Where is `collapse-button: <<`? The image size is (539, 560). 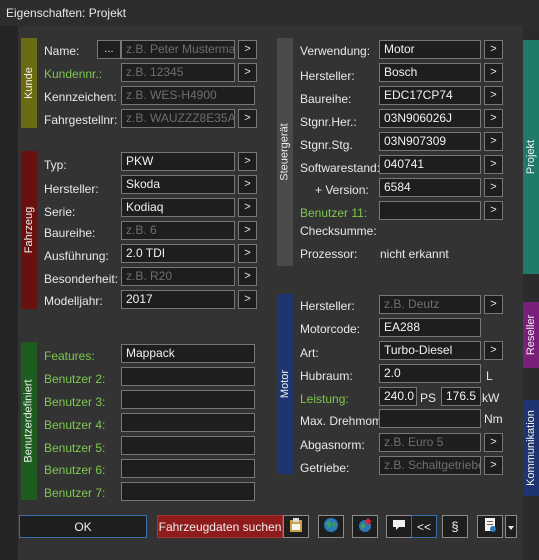 collapse-button: << is located at coordinates (424, 526).